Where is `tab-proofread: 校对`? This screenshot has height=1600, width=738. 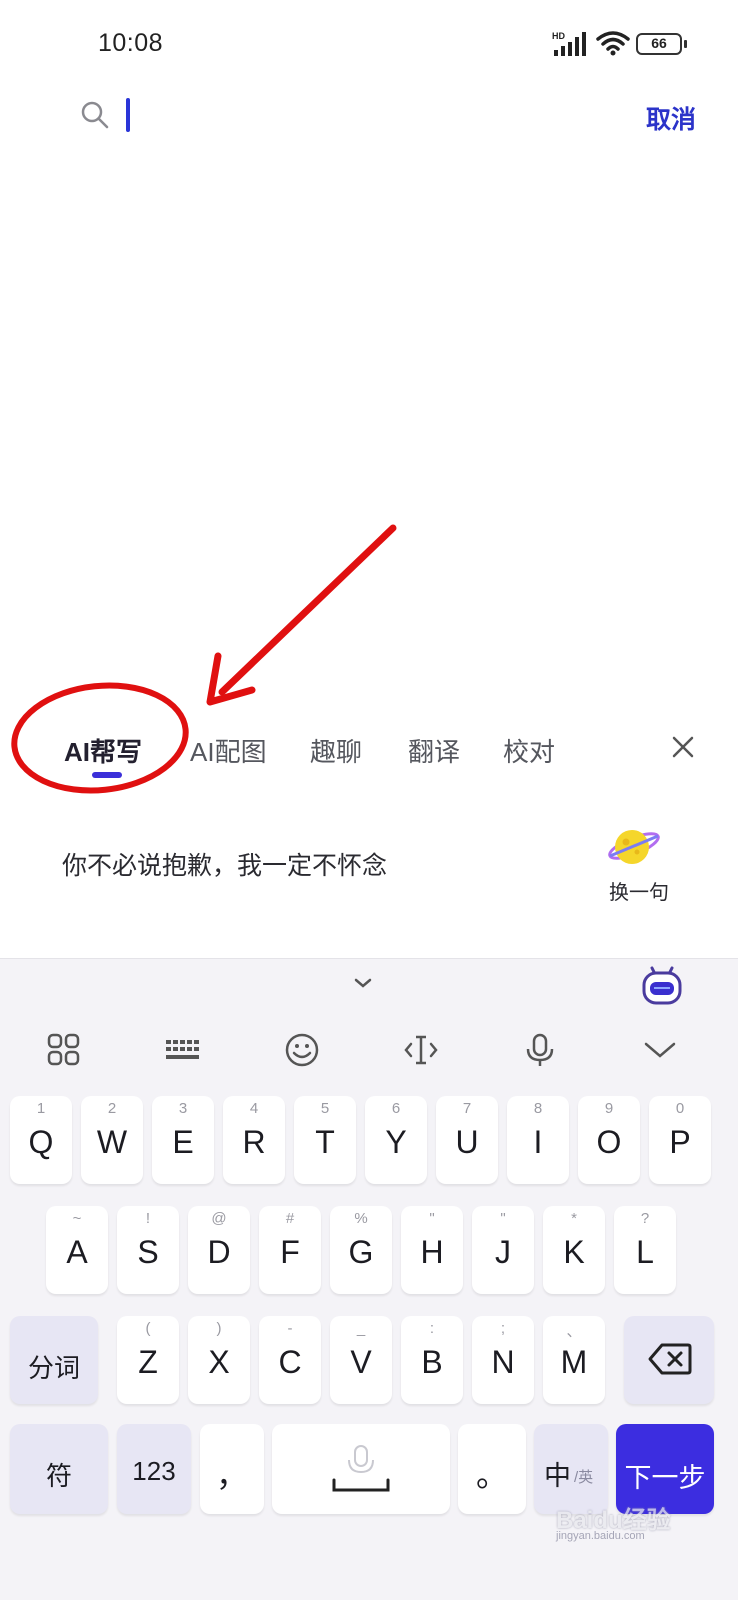
tab-proofread: 校对 is located at coordinates (529, 750).